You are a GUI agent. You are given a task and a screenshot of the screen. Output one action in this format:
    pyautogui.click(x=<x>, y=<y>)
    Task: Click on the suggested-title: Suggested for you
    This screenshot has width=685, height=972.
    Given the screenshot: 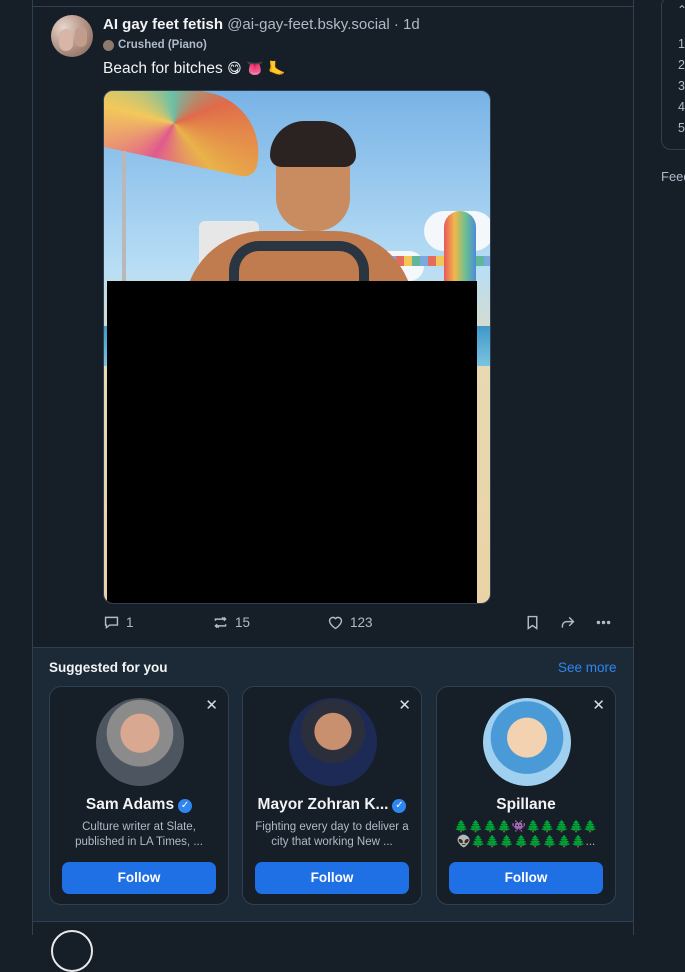 What is the action you would take?
    pyautogui.click(x=108, y=667)
    